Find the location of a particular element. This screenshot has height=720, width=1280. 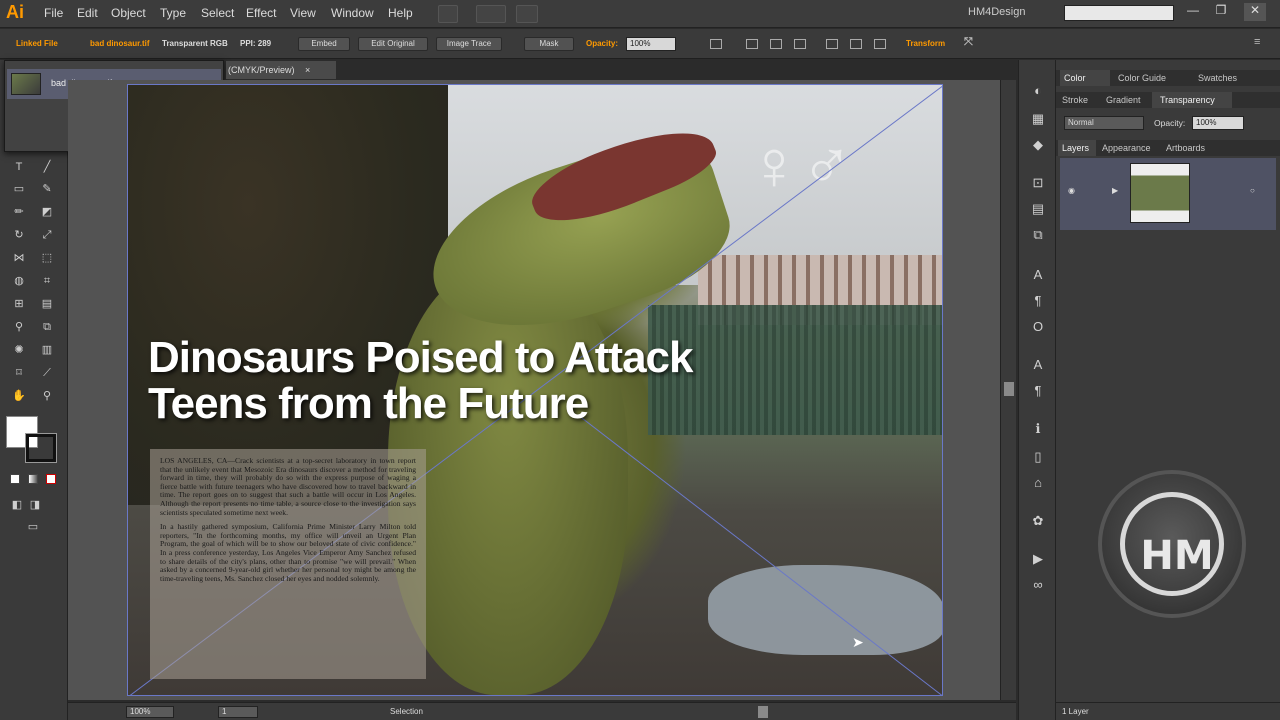

rectangle-tool-icon: ▭ is located at coordinates (19, 189).